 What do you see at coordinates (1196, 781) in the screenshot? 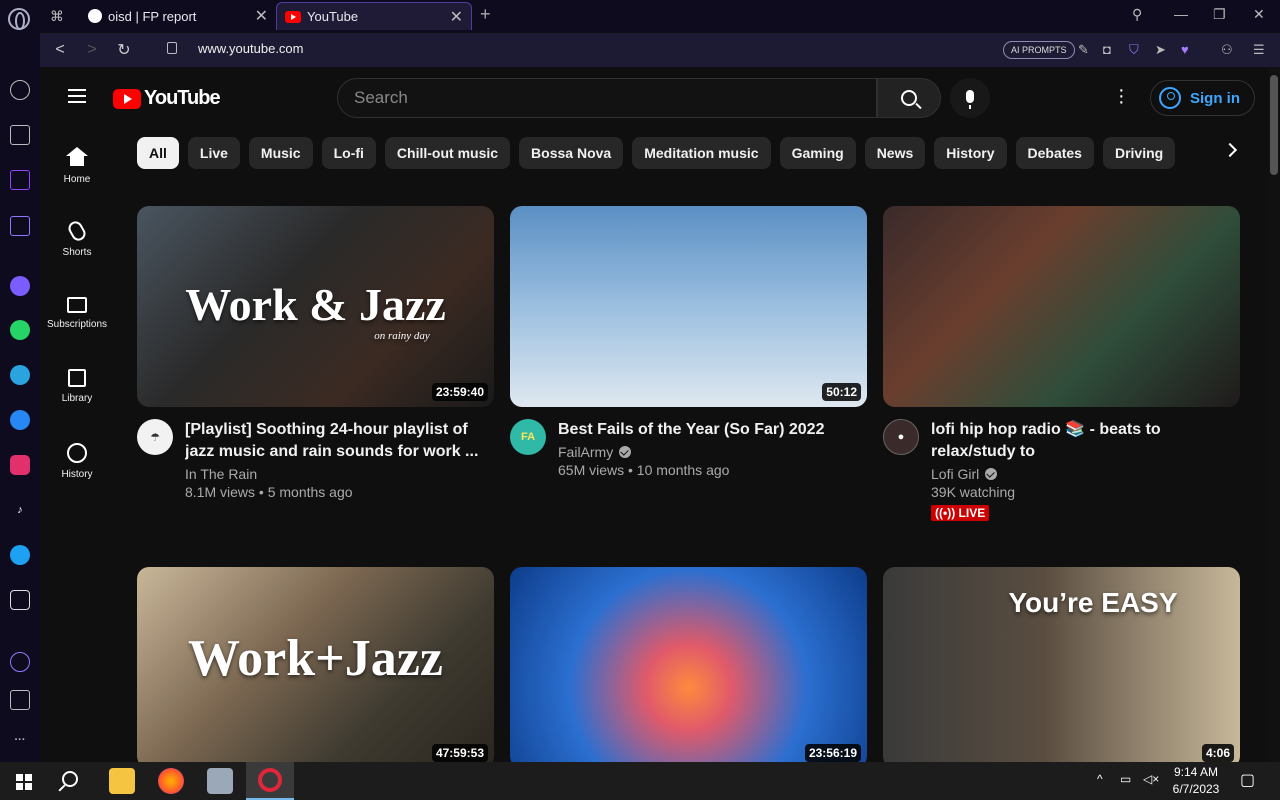
I see `clock: 9:14 AM 6/7/2023` at bounding box center [1196, 781].